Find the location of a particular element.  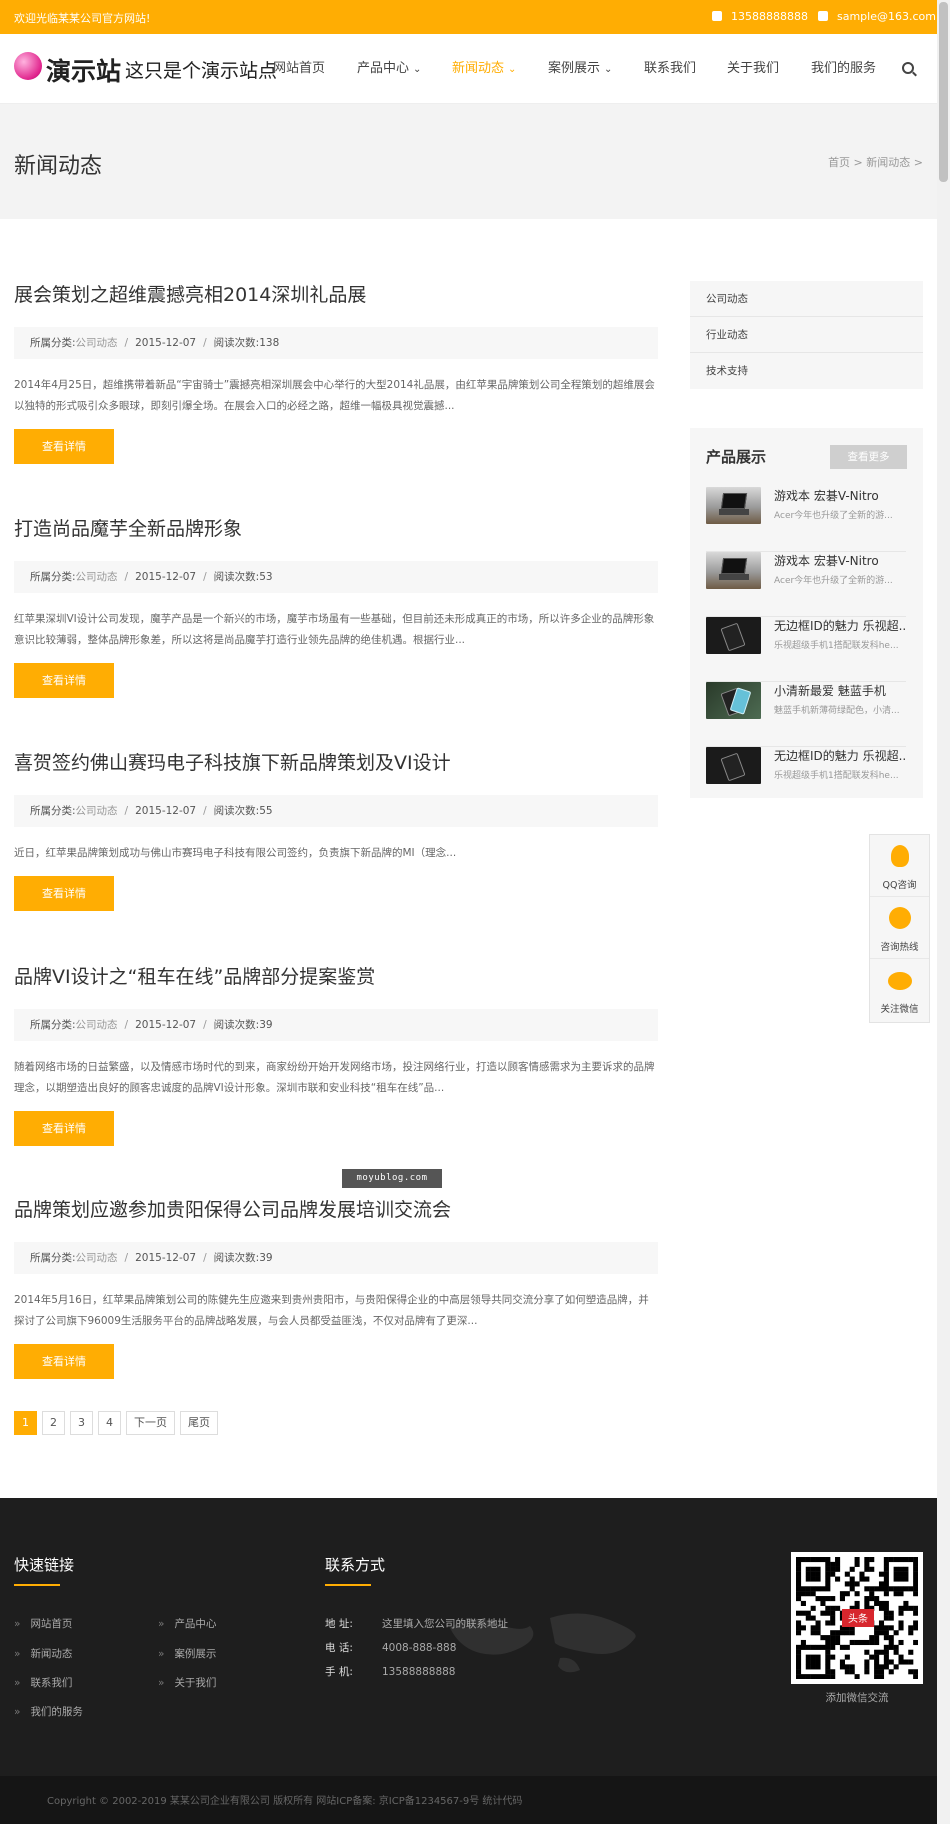

float-contact-item: 关注微信 is located at coordinates (899, 990).